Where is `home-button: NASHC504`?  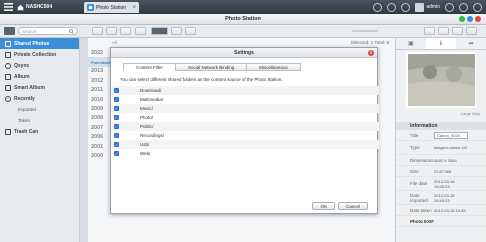
home-button: NASHC504 is located at coordinates (39, 7).